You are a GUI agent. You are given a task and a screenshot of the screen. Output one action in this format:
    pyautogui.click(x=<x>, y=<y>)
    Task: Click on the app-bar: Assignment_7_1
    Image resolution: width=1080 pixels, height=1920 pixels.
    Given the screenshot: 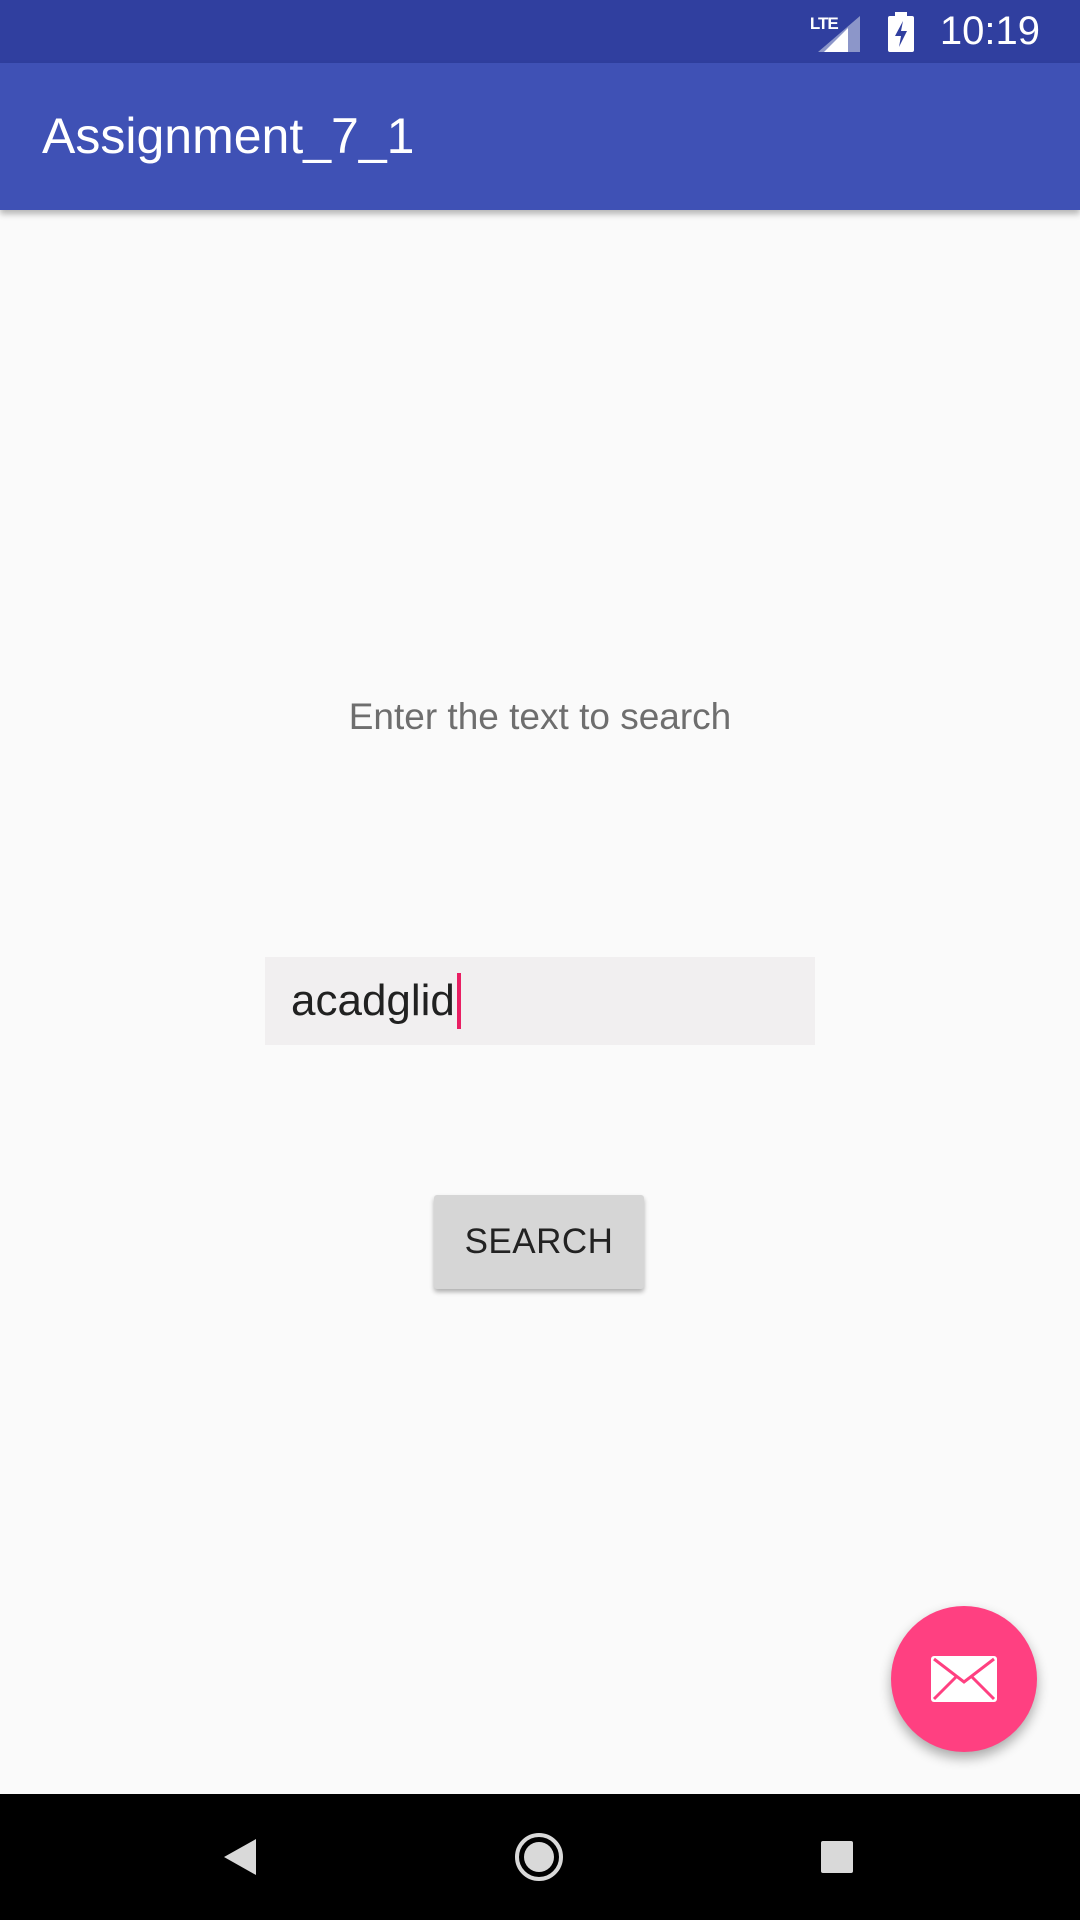 What is the action you would take?
    pyautogui.click(x=540, y=136)
    